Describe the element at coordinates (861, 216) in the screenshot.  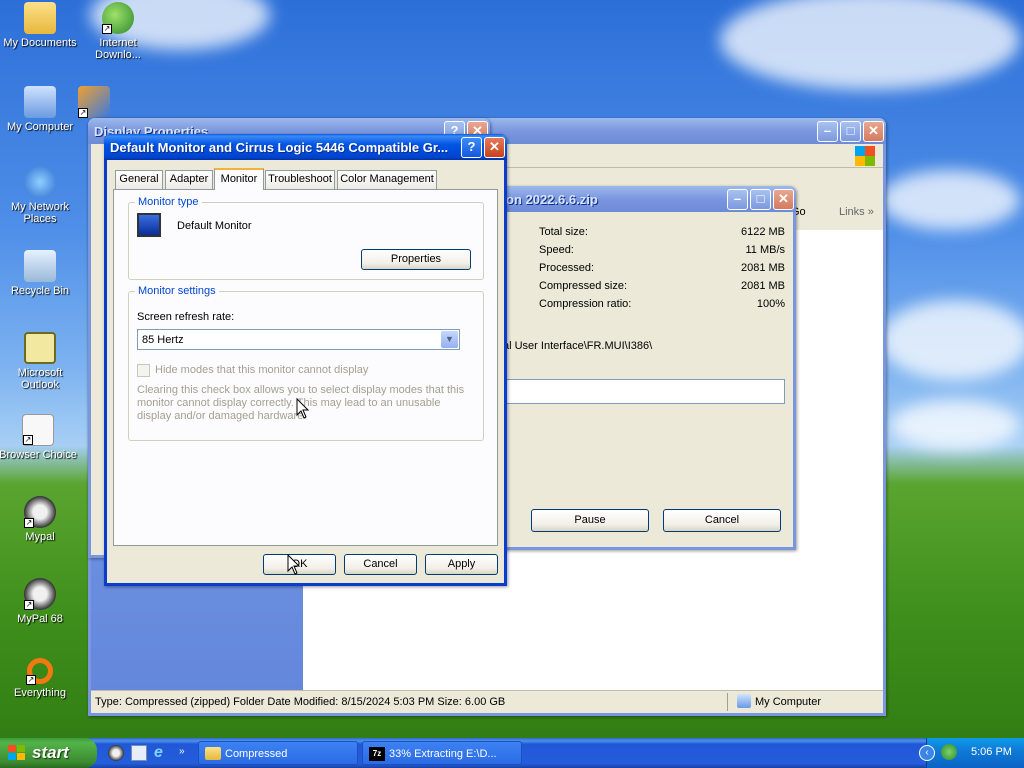
I see `links-toolbar: Links »` at that location.